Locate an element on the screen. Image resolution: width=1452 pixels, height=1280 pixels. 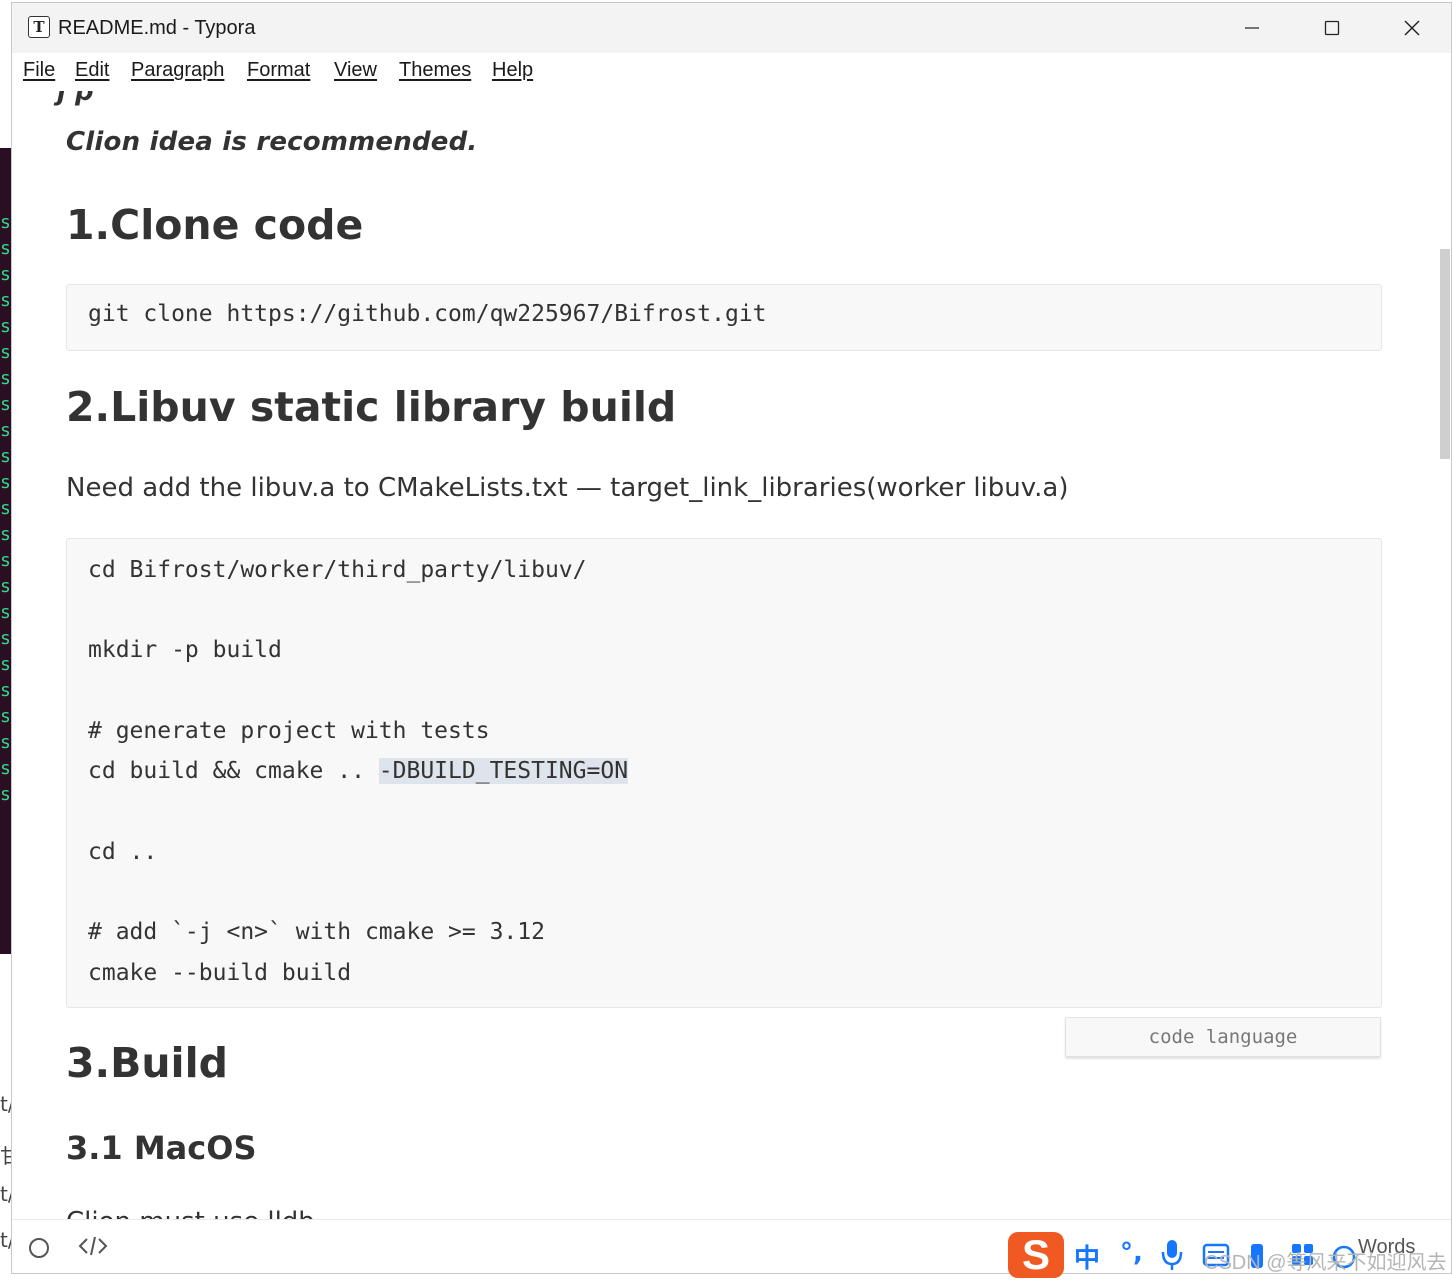
menu-view: View is located at coordinates (355, 70).